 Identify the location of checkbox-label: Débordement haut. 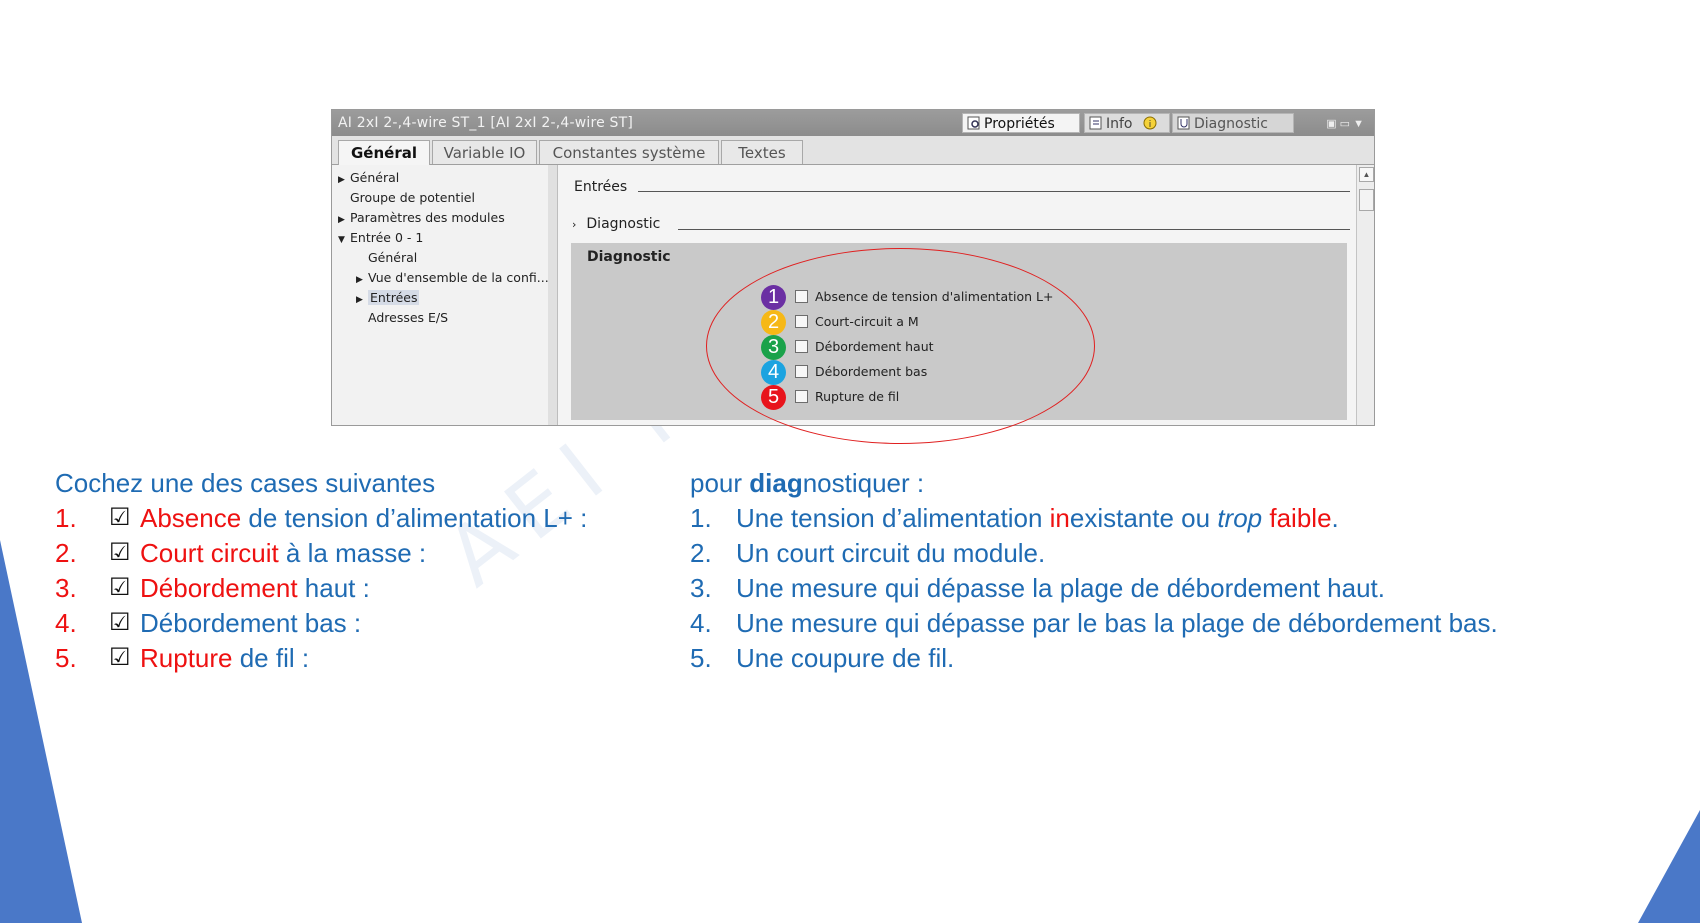
(874, 346).